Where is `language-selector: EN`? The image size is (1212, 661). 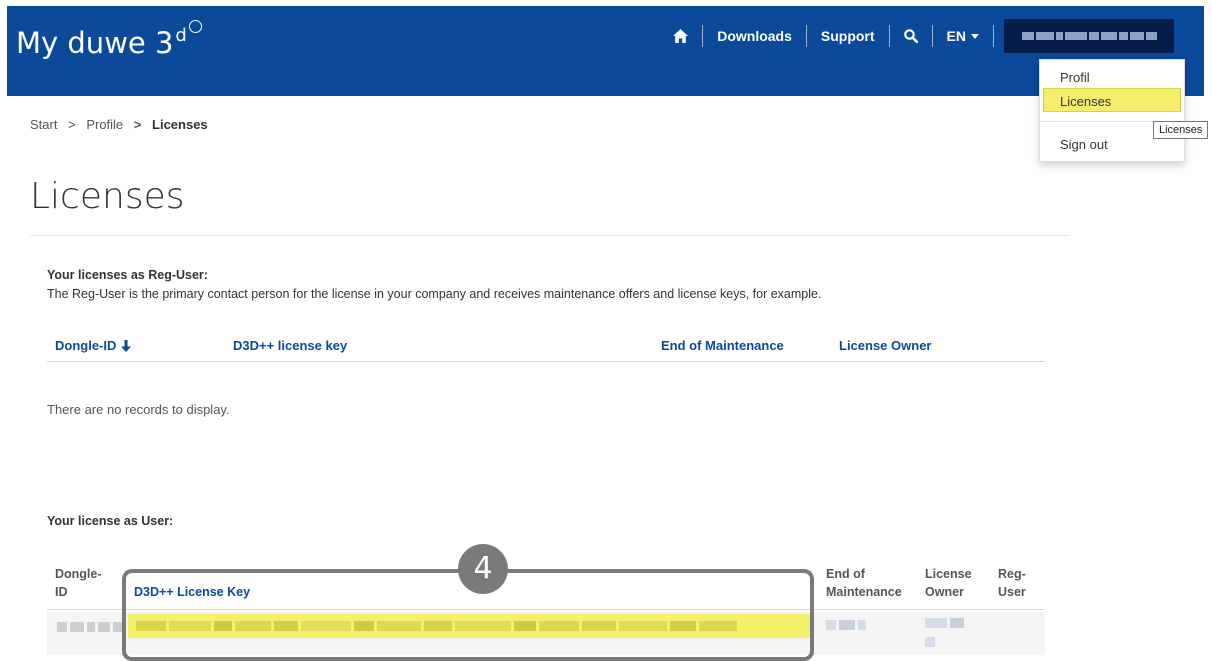 language-selector: EN is located at coordinates (963, 36).